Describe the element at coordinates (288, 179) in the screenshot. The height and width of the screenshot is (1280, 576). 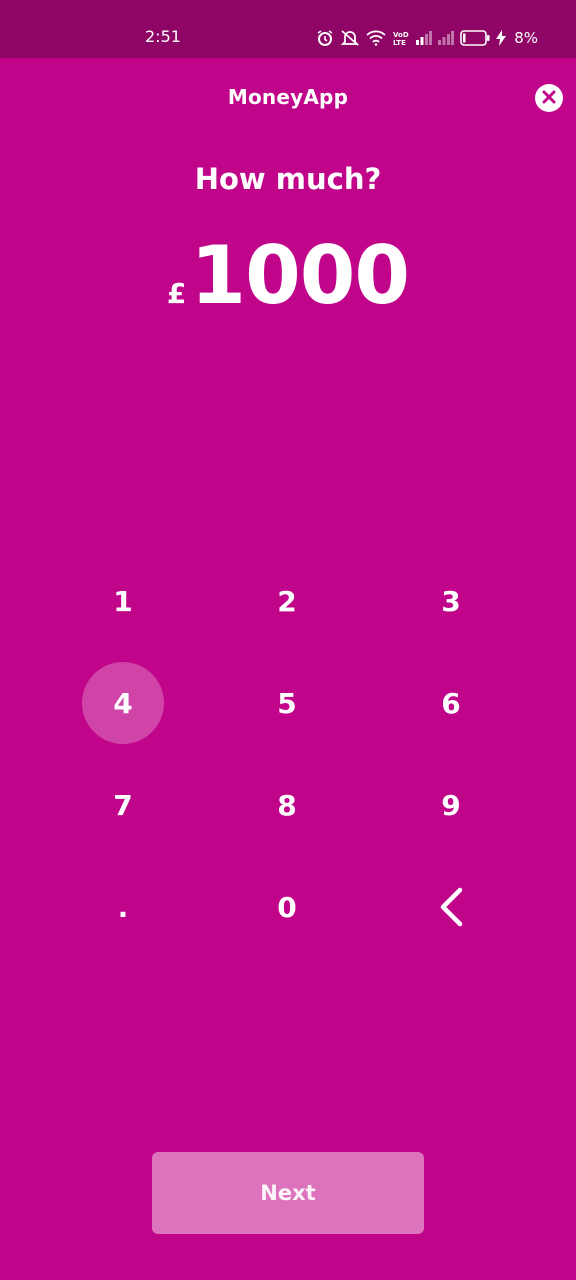
I see `amount-question: How much?` at that location.